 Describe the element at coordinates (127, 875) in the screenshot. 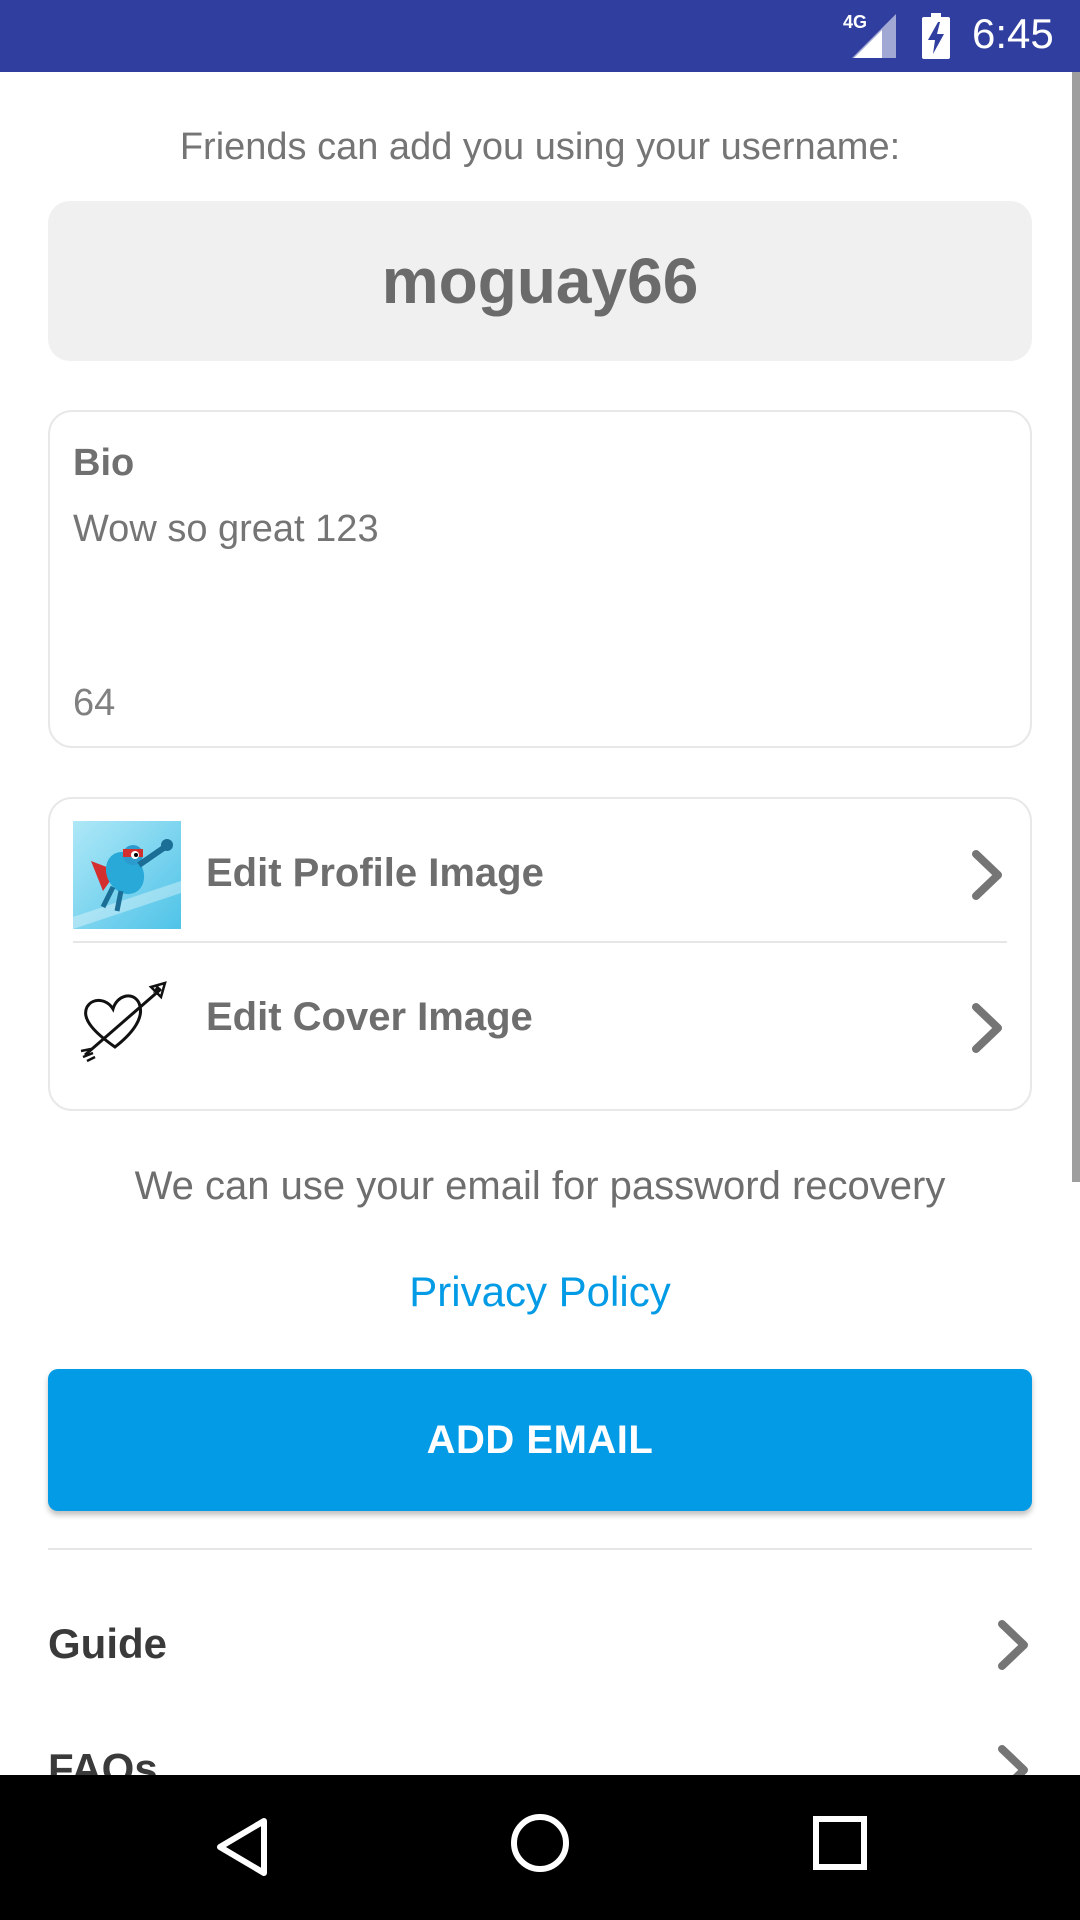

I see `profile-image-thumbnail` at that location.